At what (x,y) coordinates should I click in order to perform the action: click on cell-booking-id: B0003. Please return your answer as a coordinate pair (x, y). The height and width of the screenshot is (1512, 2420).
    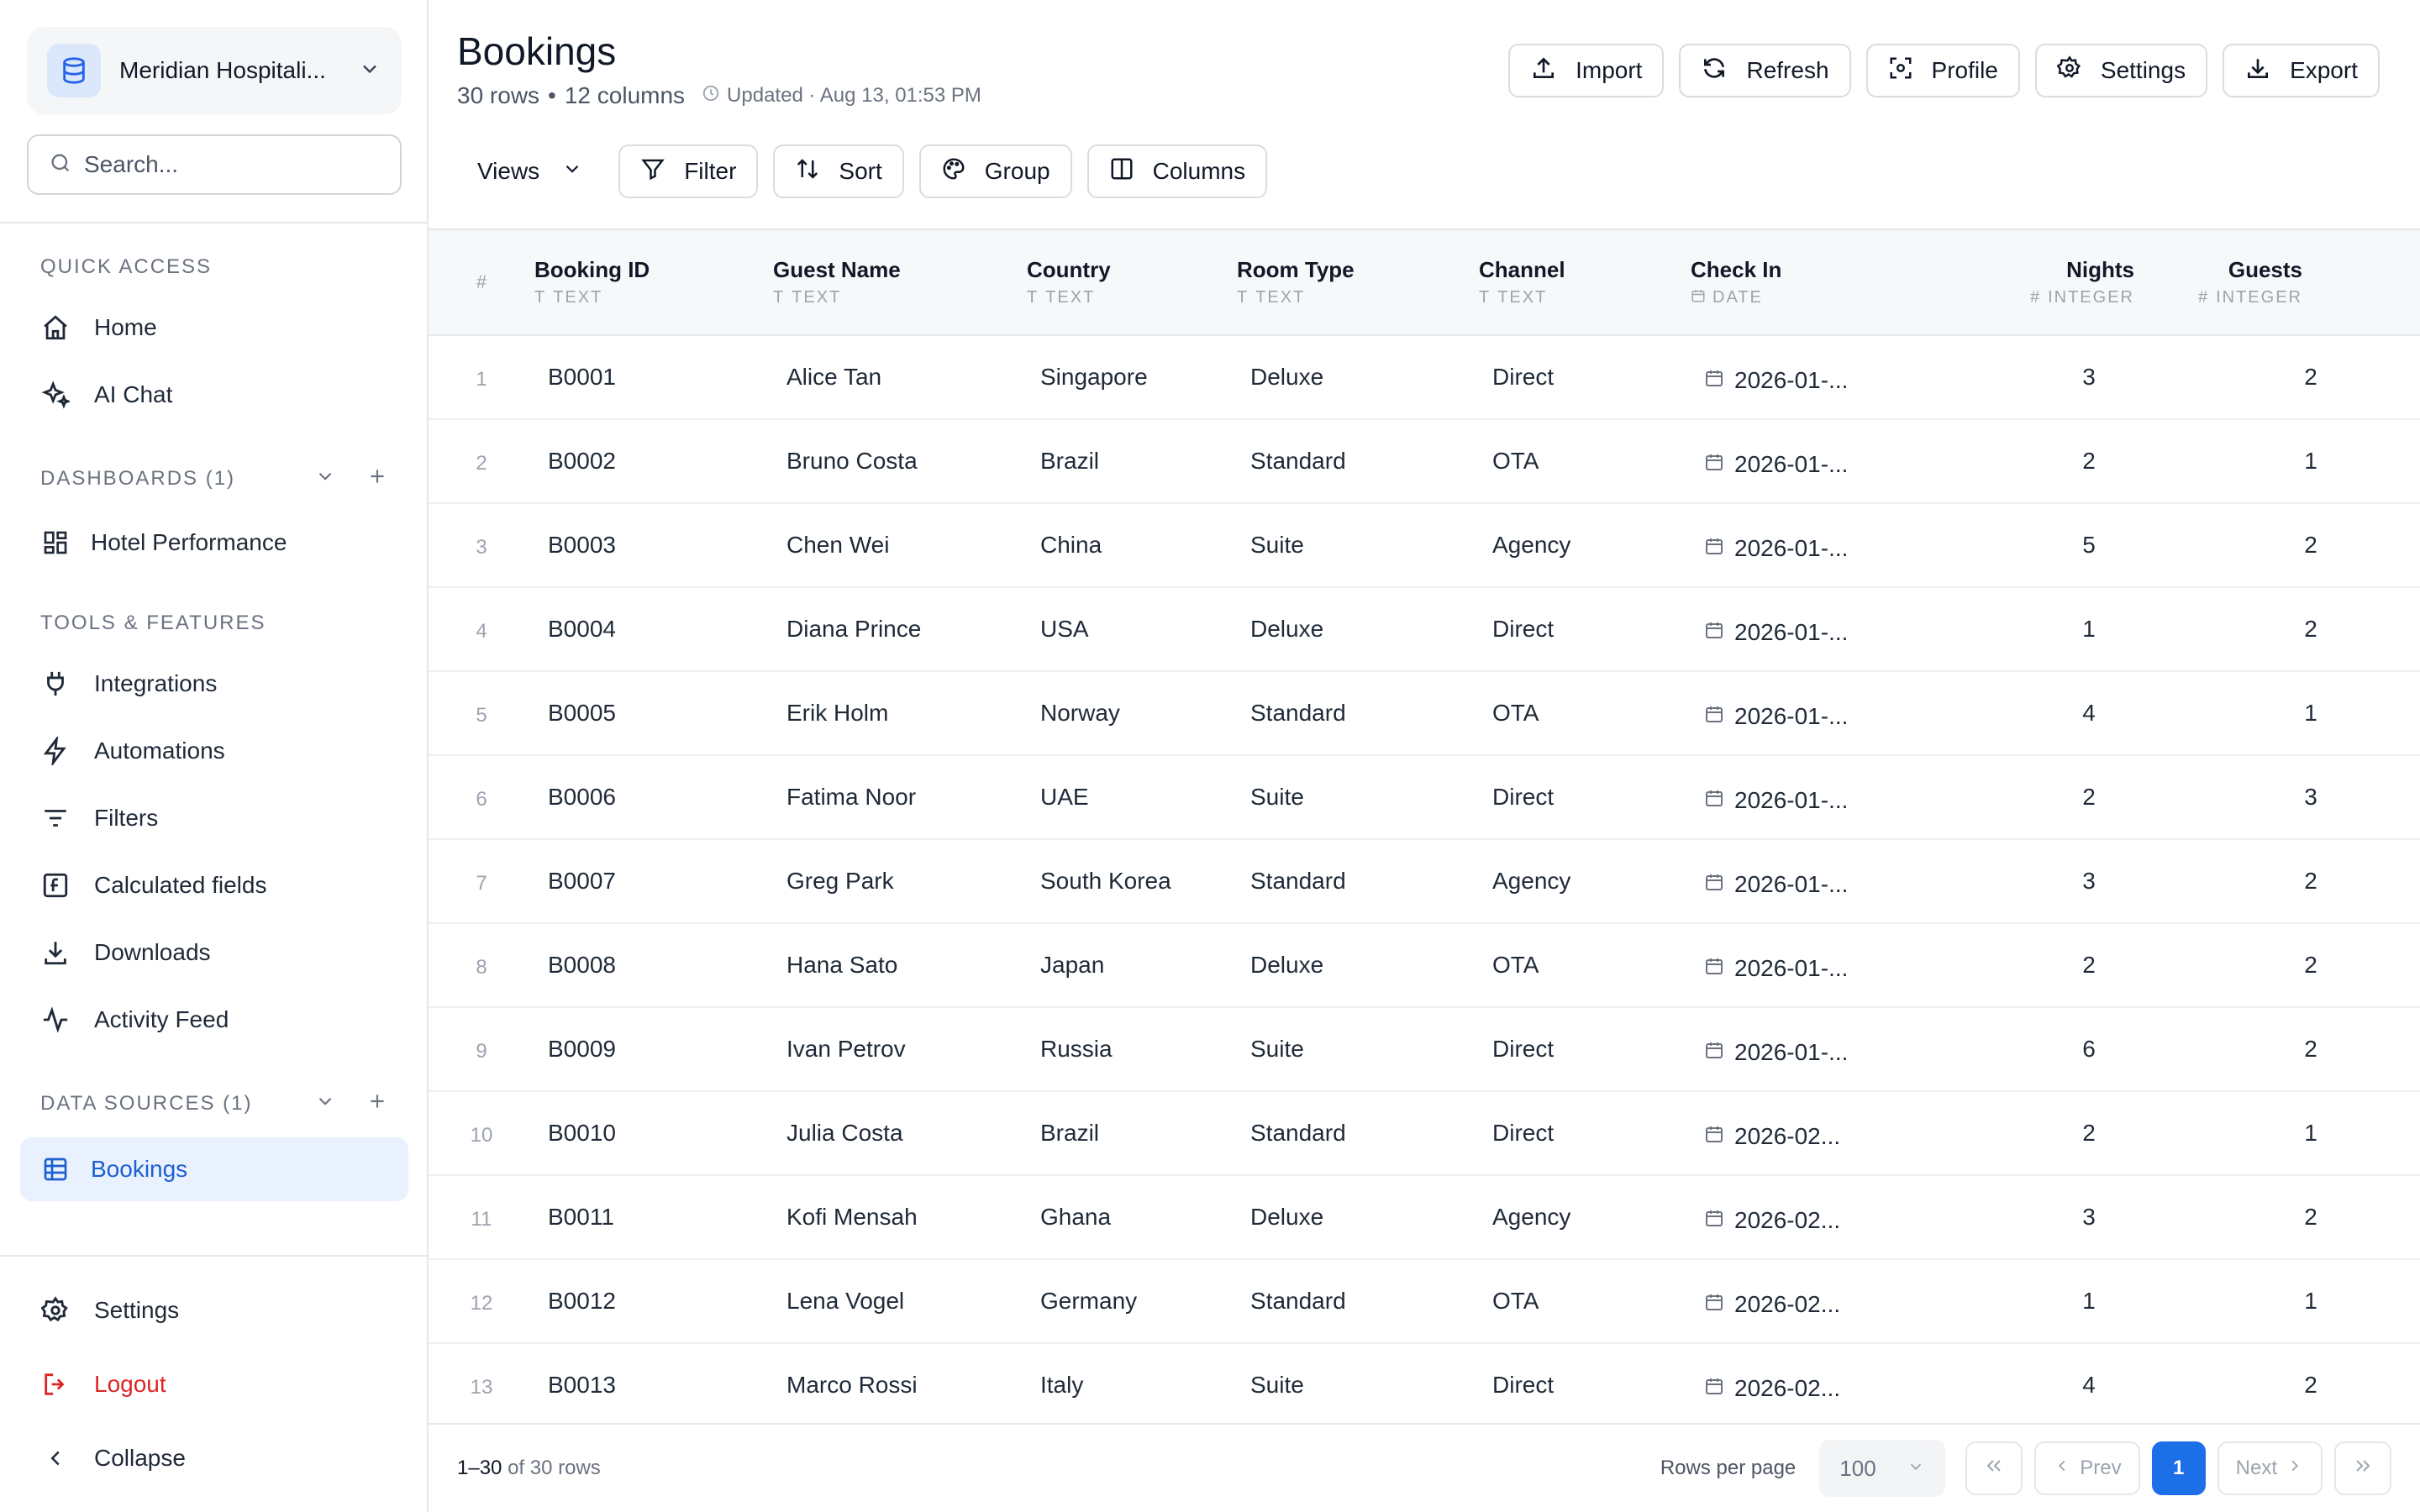
    Looking at the image, I should click on (653, 545).